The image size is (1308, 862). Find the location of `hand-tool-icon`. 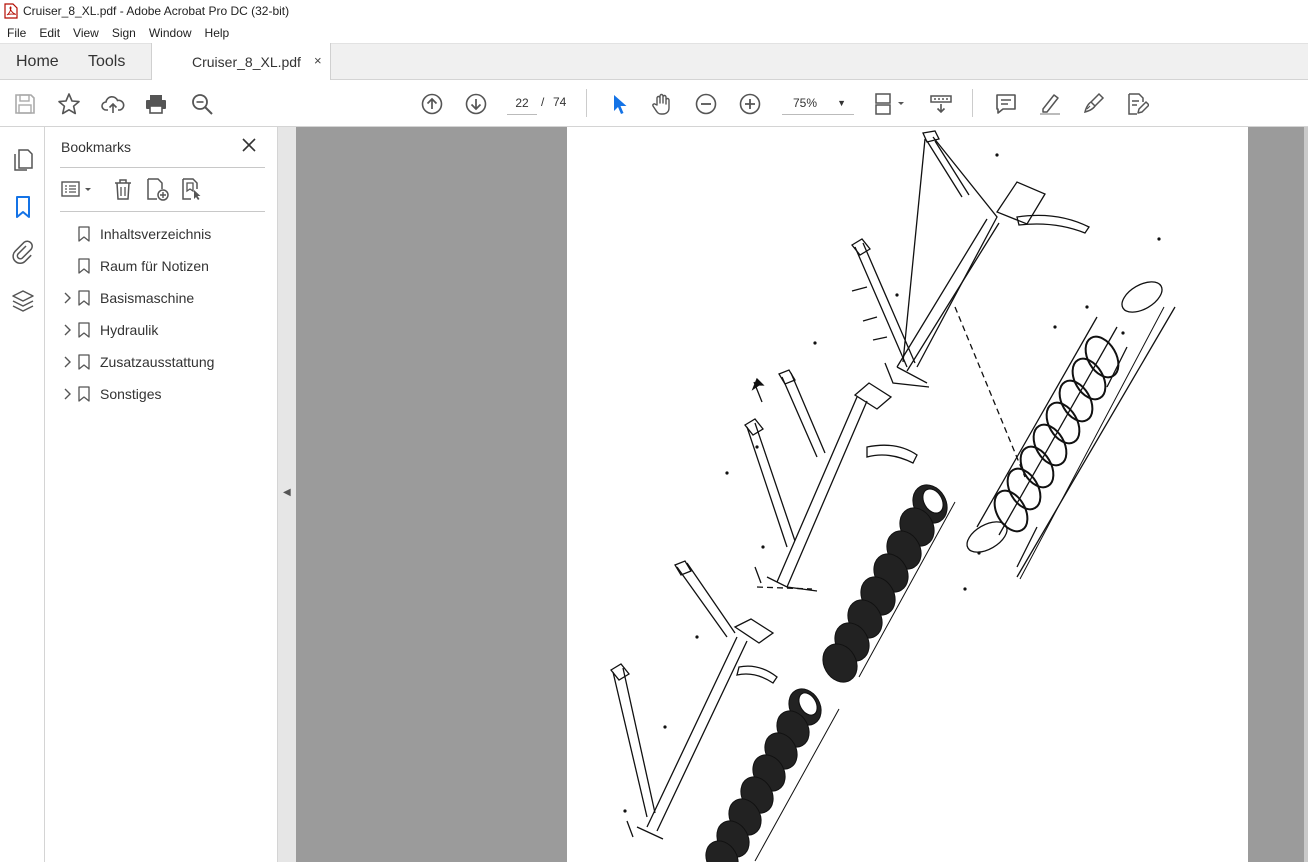

hand-tool-icon is located at coordinates (662, 104).